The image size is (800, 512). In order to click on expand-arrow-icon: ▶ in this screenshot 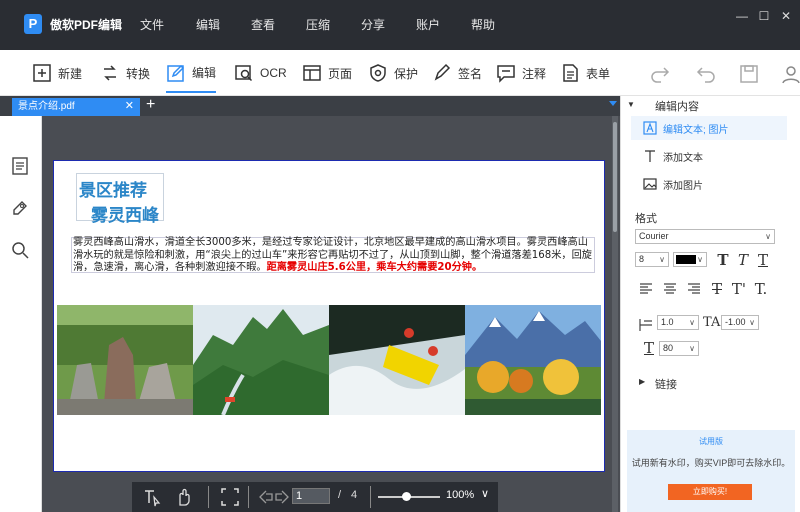, I will do `click(642, 381)`.